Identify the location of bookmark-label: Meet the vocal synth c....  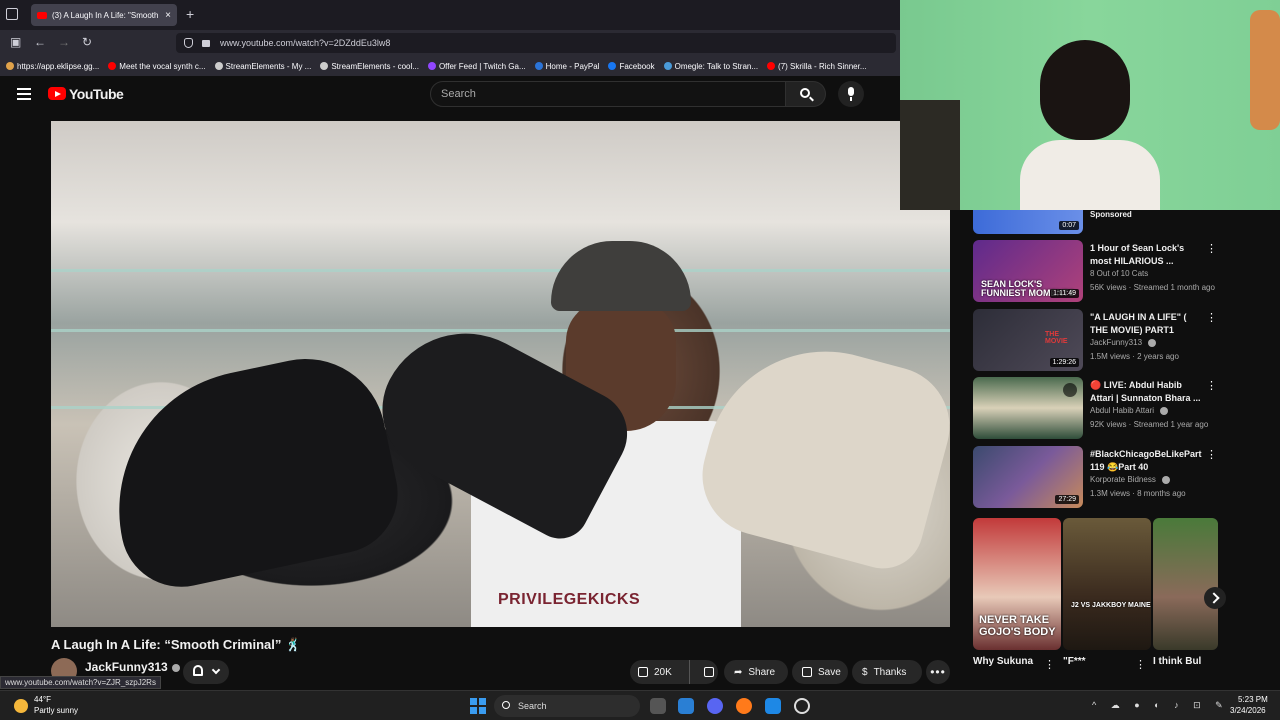
(162, 66).